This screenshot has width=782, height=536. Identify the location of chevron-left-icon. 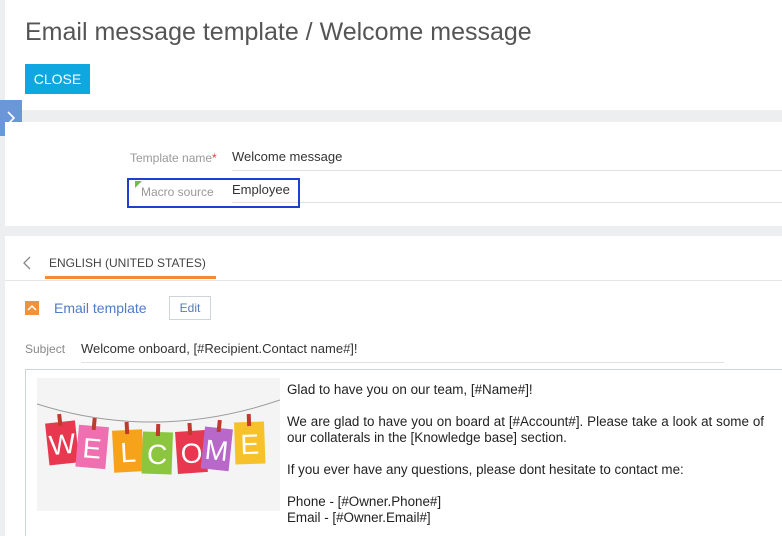
(27, 263).